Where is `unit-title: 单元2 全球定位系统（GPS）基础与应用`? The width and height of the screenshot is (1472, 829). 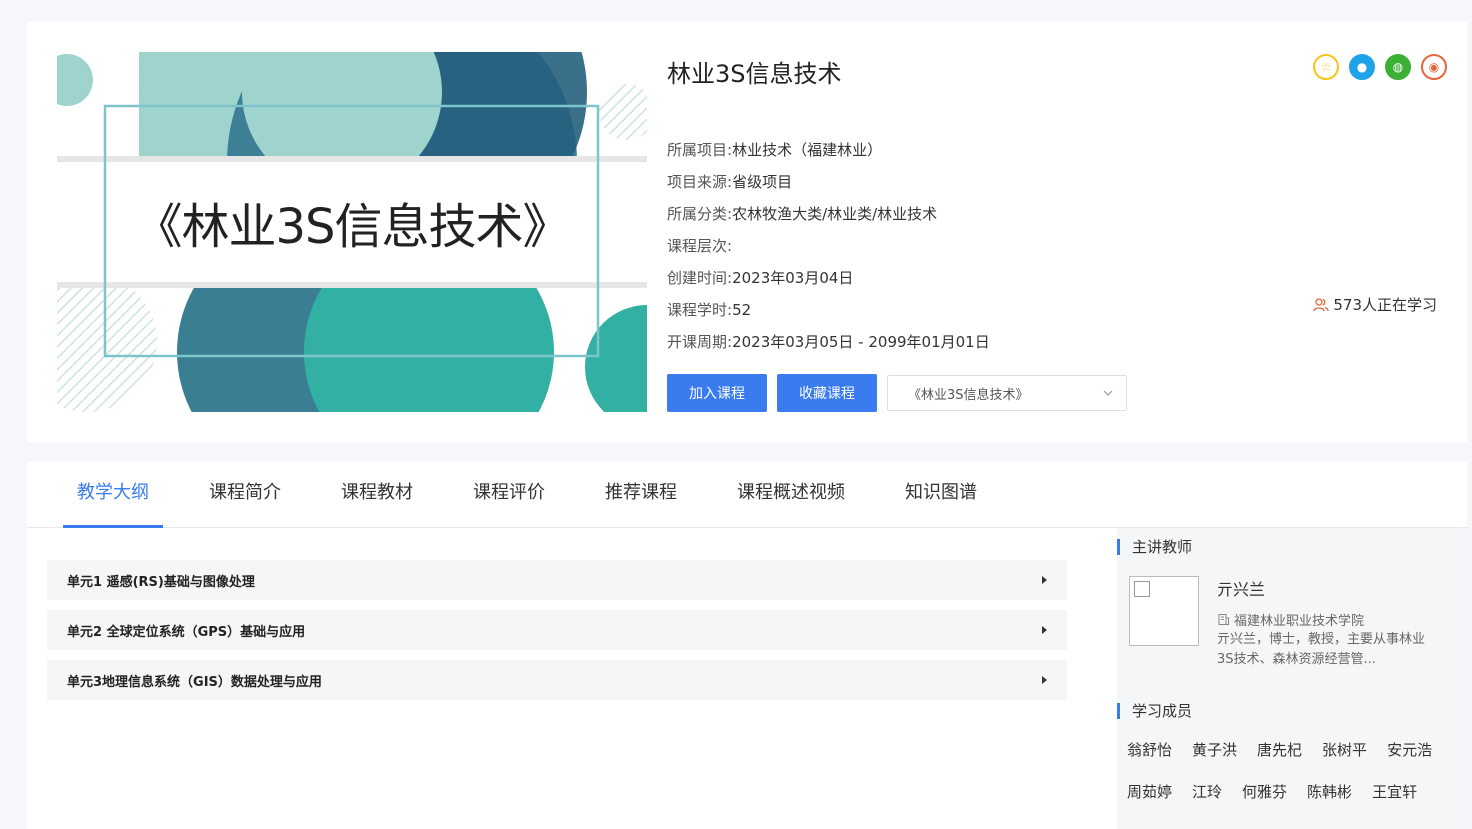 unit-title: 单元2 全球定位系统（GPS）基础与应用 is located at coordinates (186, 632).